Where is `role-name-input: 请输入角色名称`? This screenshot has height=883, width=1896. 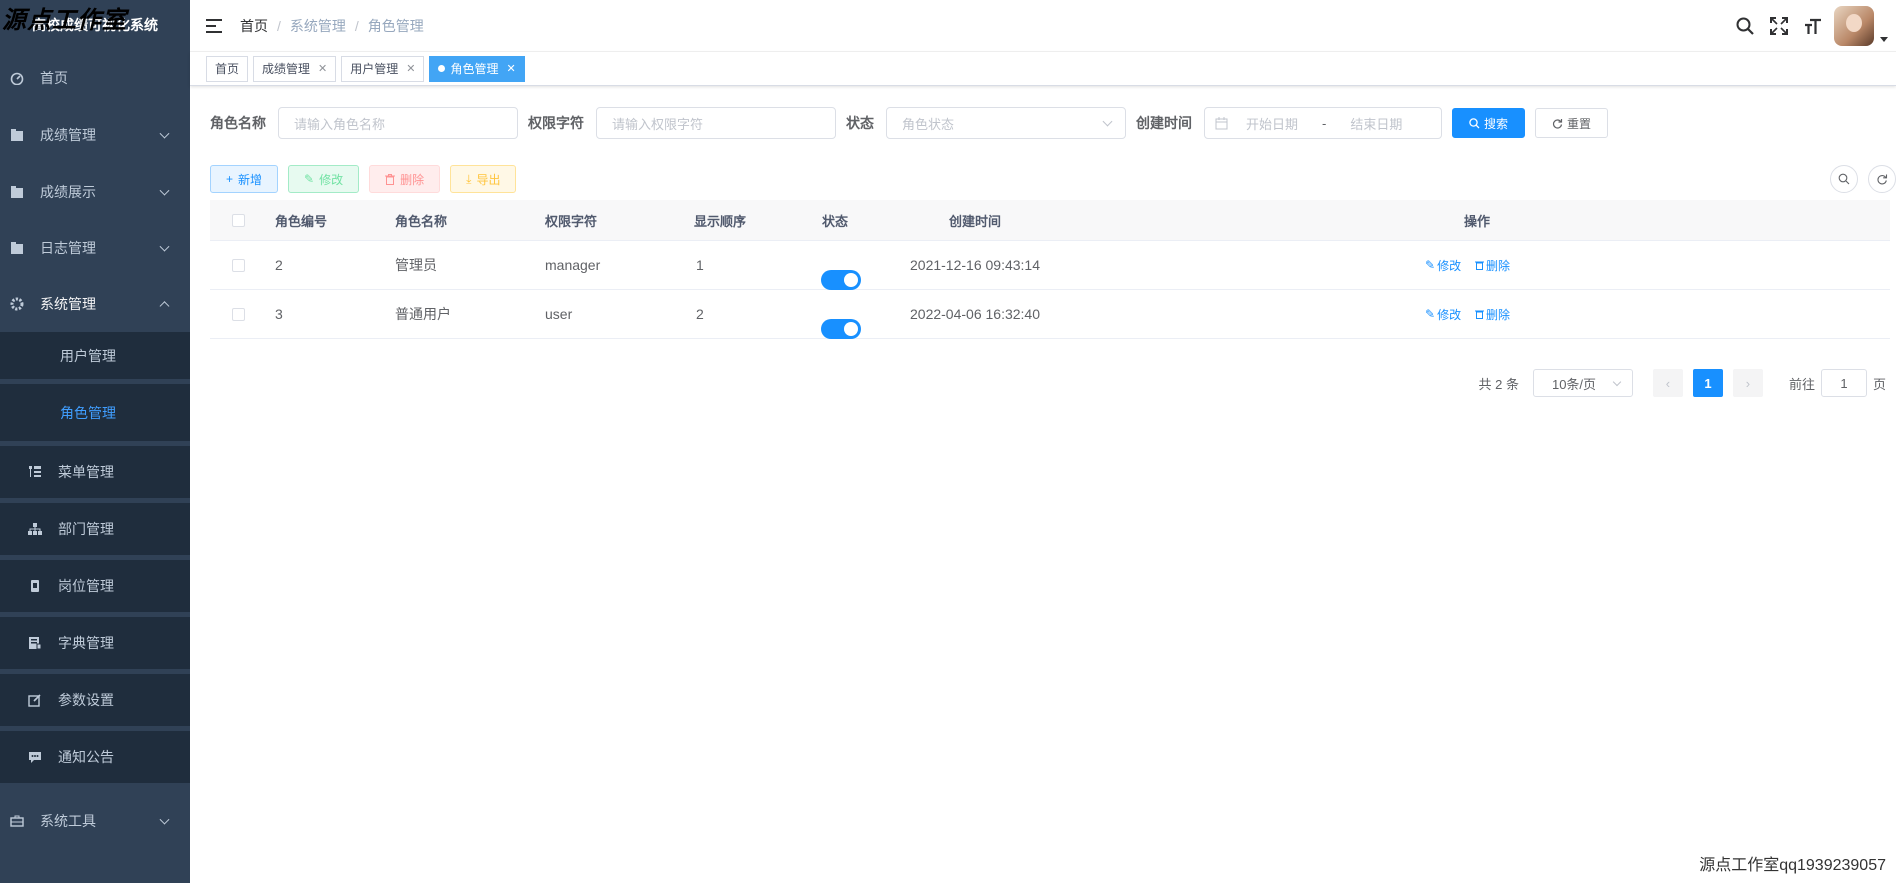
role-name-input: 请输入角色名称 is located at coordinates (398, 123).